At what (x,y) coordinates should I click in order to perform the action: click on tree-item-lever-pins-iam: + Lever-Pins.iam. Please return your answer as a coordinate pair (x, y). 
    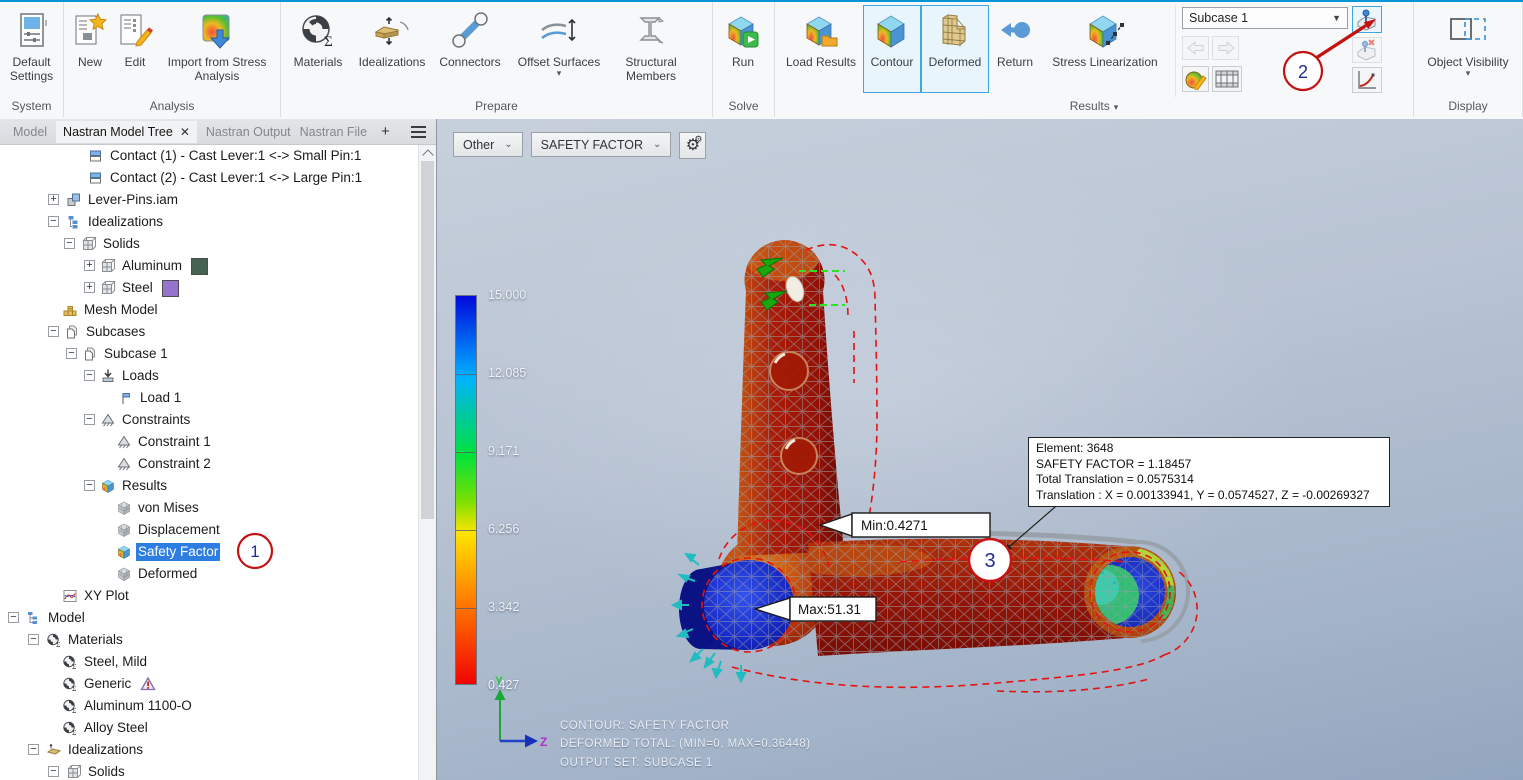
    Looking at the image, I should click on (209, 200).